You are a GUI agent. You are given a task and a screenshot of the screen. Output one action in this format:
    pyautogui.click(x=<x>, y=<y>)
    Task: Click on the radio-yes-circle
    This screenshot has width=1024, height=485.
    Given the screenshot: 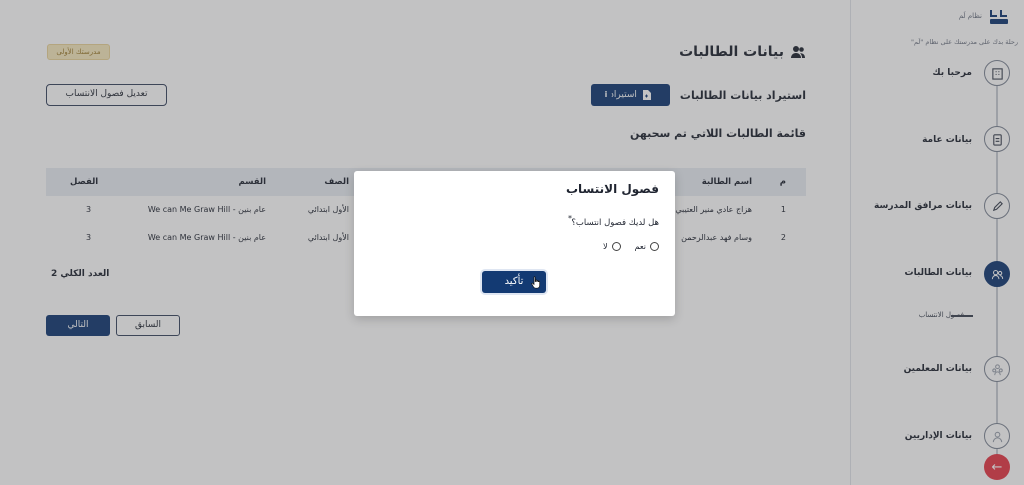 What is the action you would take?
    pyautogui.click(x=654, y=246)
    